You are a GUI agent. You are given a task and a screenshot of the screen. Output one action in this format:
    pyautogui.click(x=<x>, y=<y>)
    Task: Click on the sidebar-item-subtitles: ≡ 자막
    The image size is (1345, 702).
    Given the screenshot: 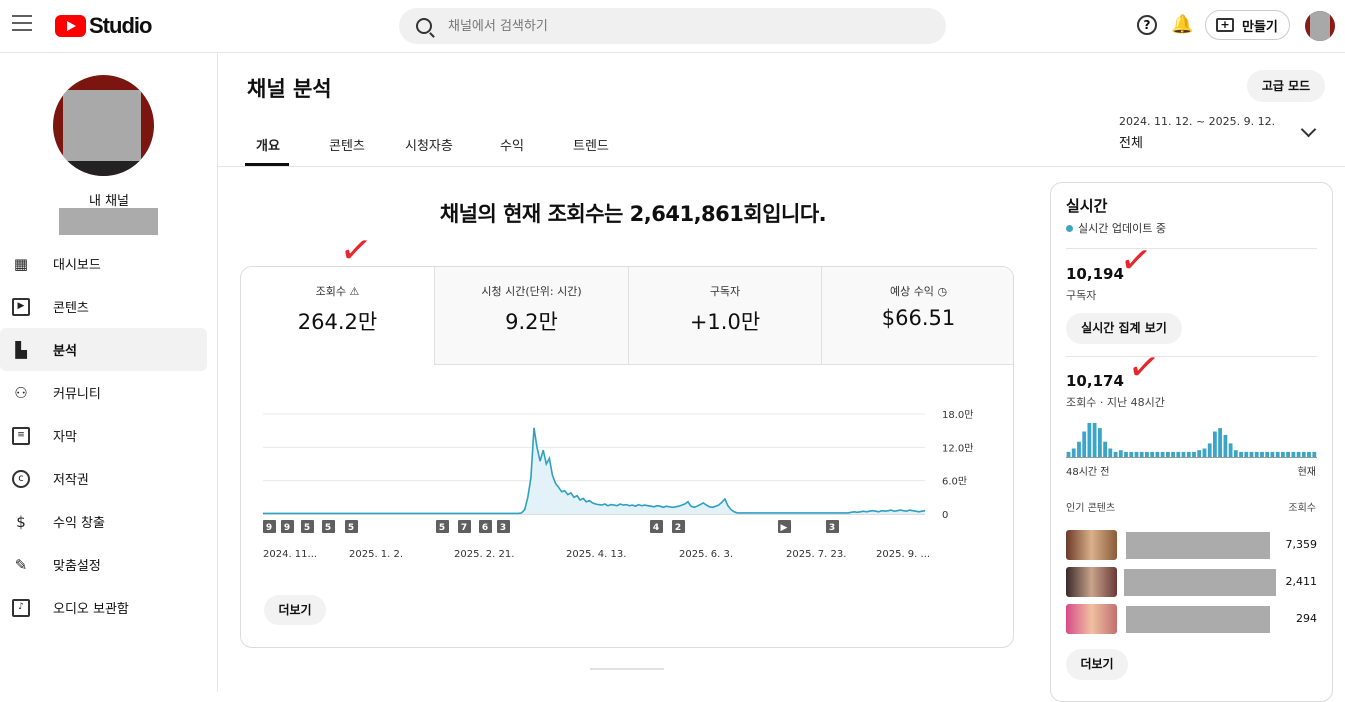 What is the action you would take?
    pyautogui.click(x=103, y=435)
    